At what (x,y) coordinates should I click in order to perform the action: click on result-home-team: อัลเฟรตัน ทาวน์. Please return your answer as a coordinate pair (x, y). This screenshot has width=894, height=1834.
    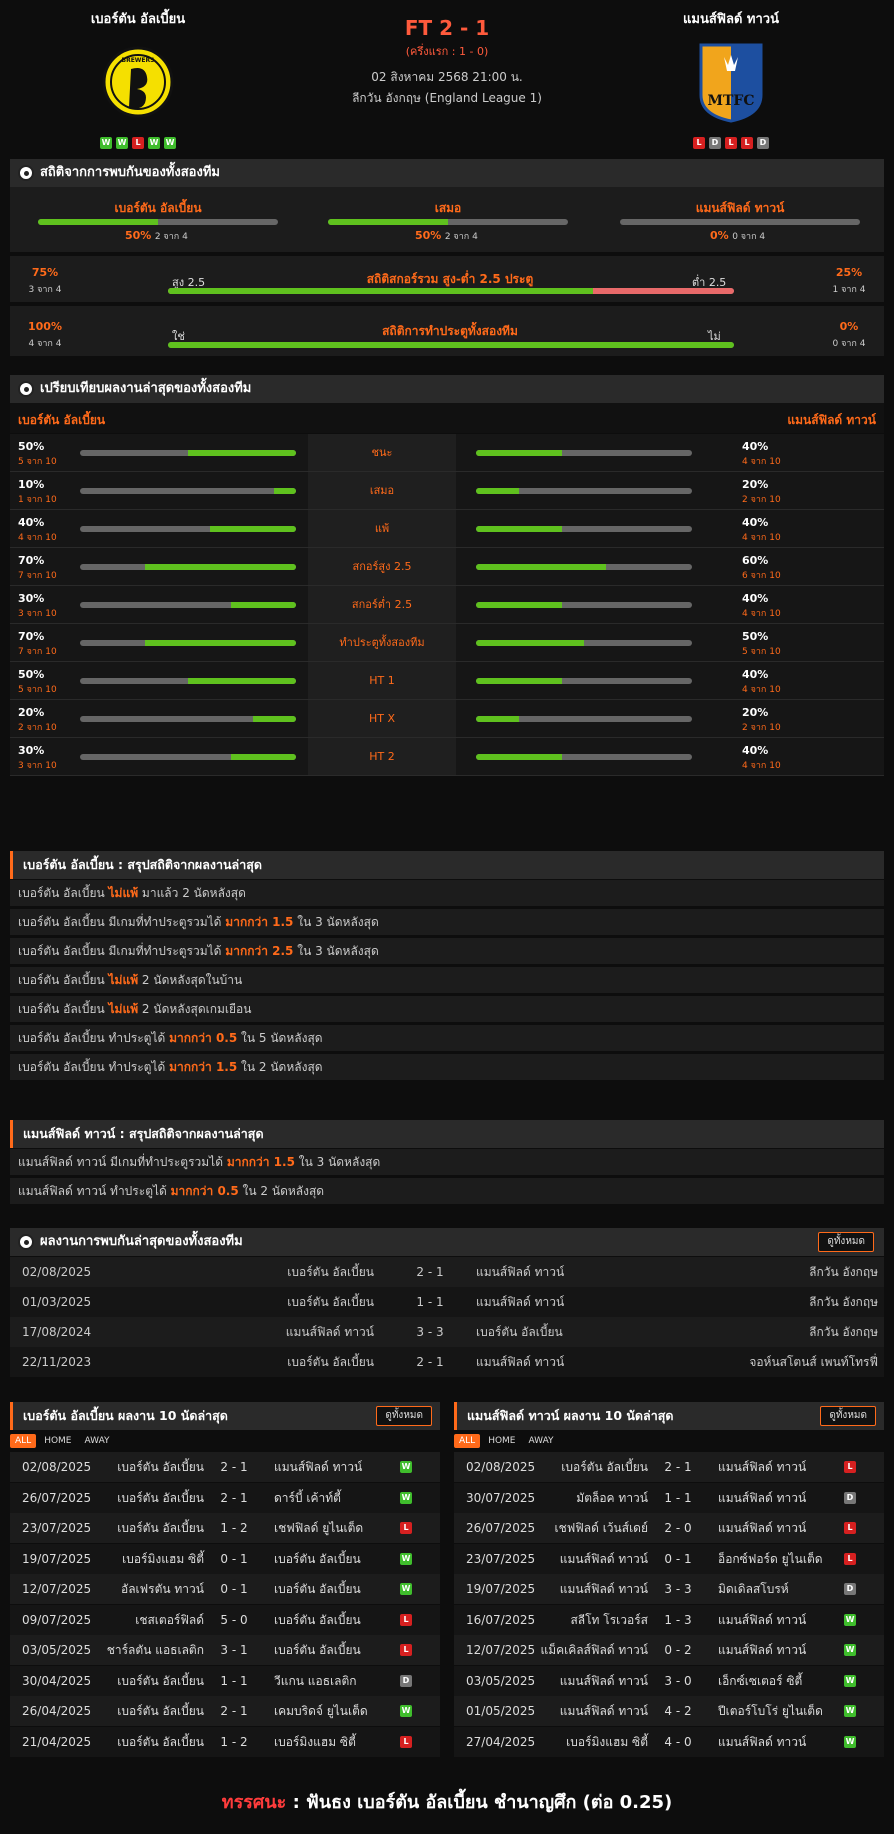
    Looking at the image, I should click on (162, 1589).